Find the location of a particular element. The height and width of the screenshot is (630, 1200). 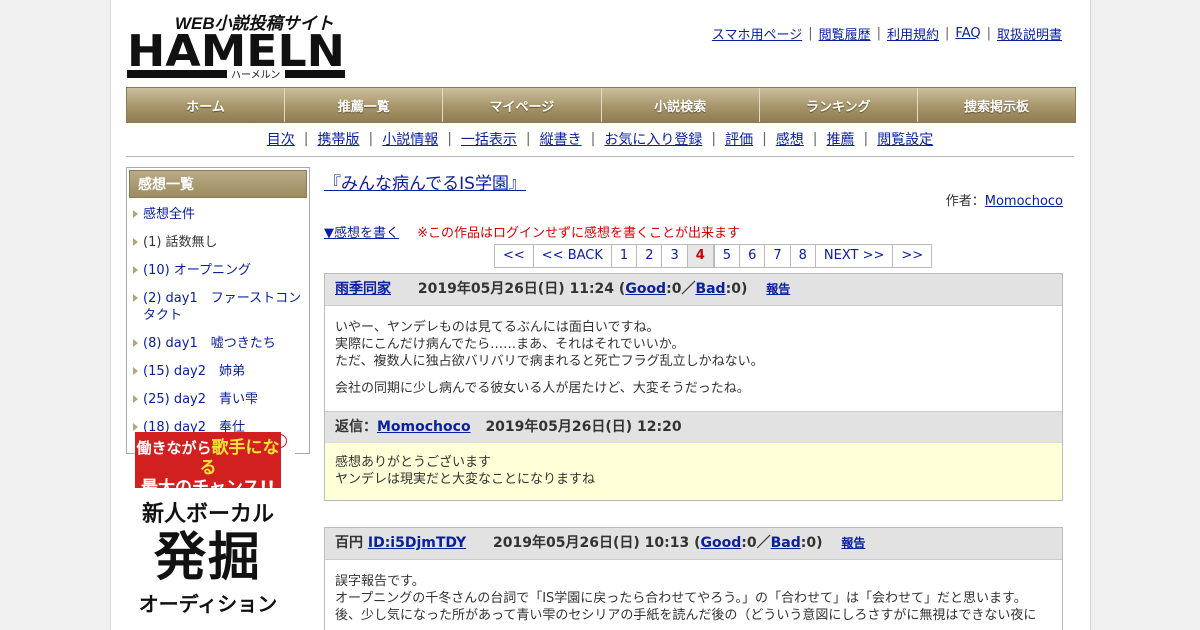

comment-date: 2019年05月26日(日) 11:24 is located at coordinates (516, 289).